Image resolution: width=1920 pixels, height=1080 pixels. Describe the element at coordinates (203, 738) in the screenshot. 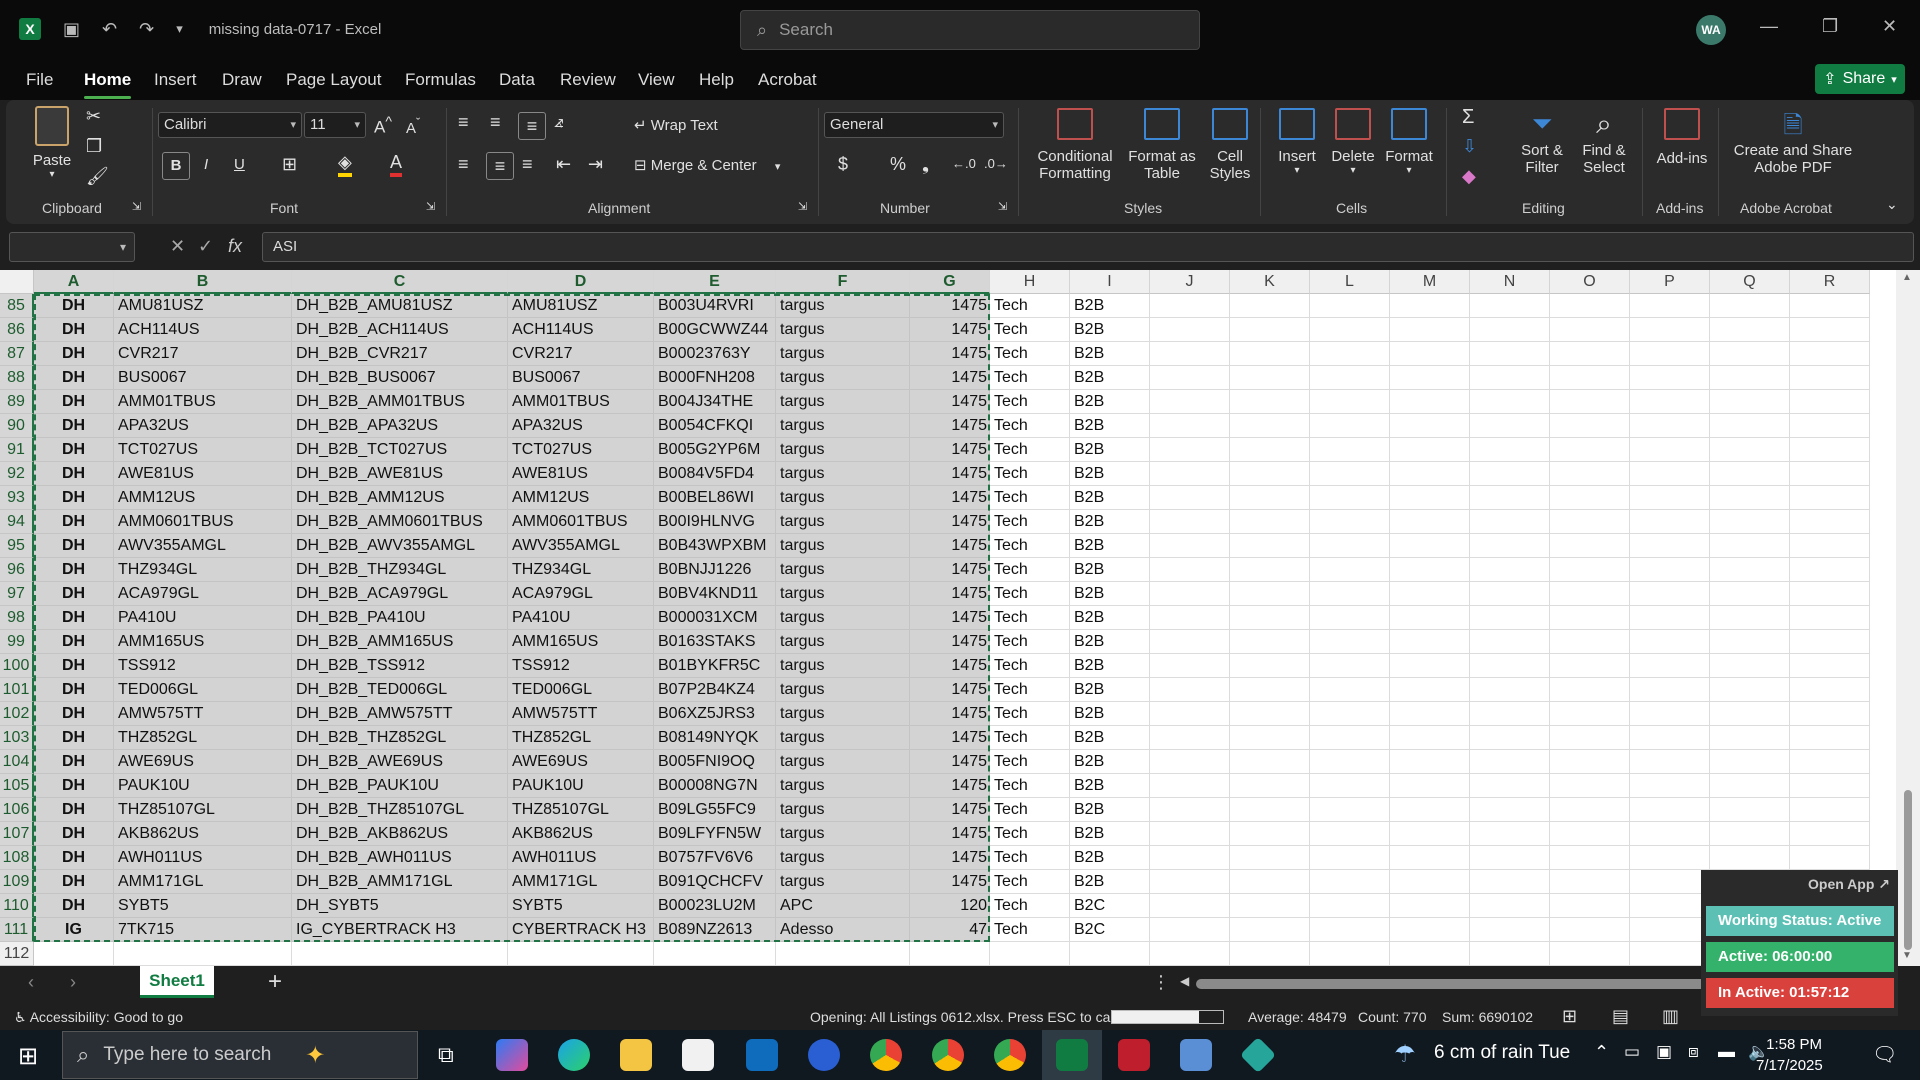

I see `cell: THZ852GL` at that location.